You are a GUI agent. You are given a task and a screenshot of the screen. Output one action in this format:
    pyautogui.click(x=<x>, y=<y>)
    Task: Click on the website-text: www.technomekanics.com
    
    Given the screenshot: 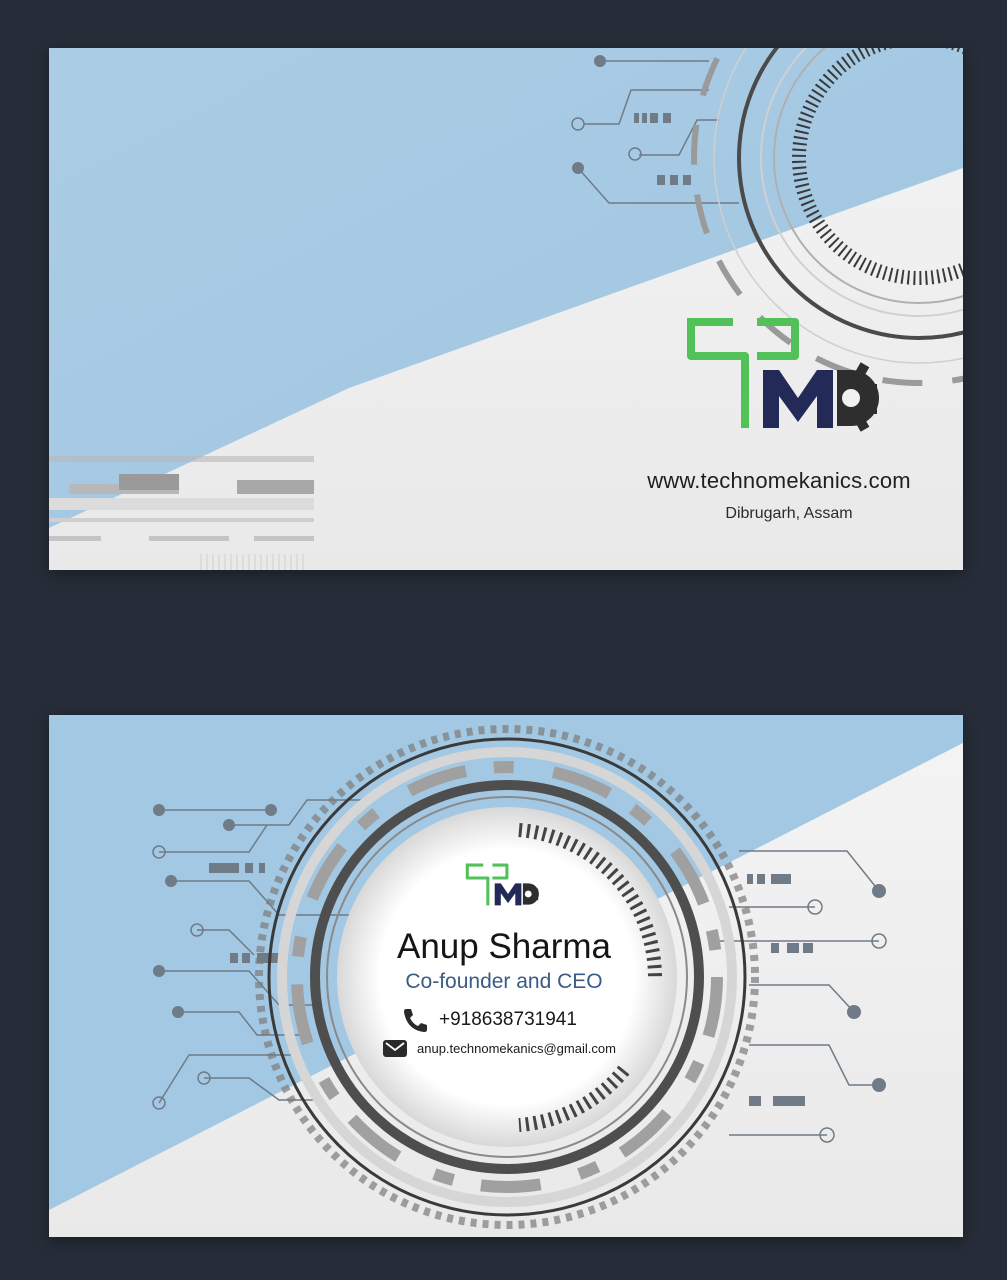 What is the action you would take?
    pyautogui.click(x=779, y=480)
    